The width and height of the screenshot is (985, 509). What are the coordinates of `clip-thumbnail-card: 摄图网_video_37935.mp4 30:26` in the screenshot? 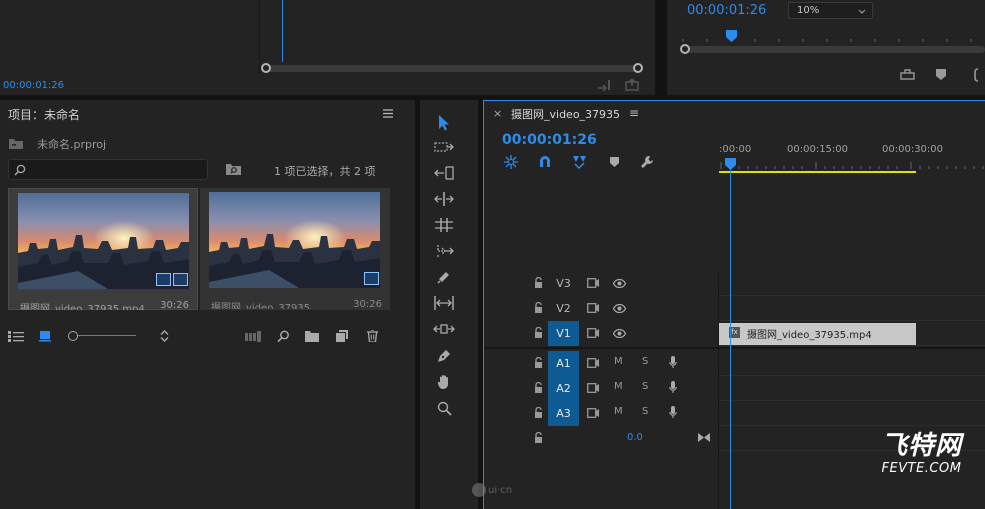 It's located at (103, 249).